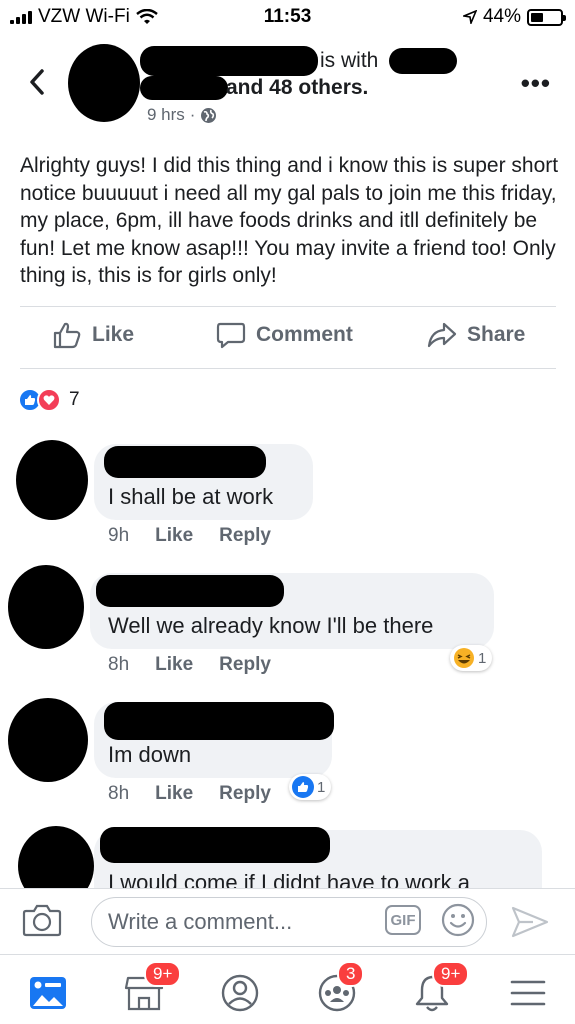  I want to click on tab-marketplace: 9+, so click(152, 988).